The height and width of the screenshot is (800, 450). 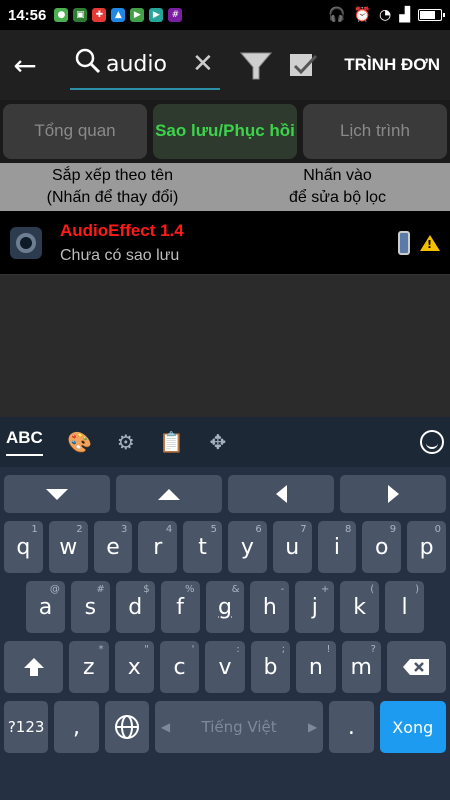 I want to click on clipboard-icon: 📋, so click(x=172, y=442).